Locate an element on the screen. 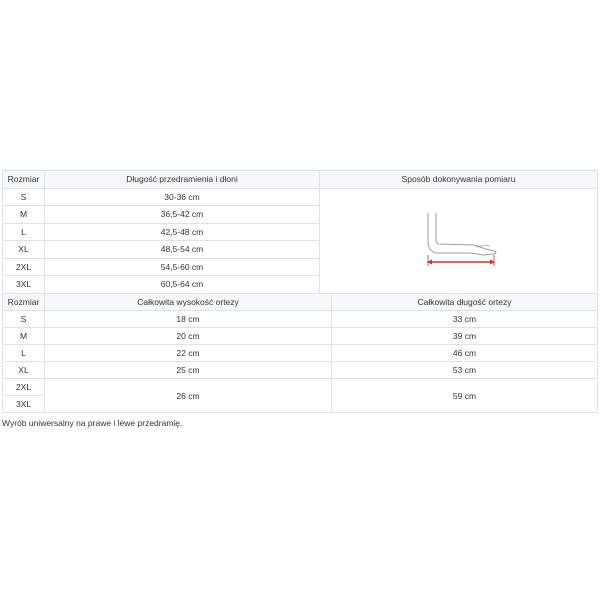 The height and width of the screenshot is (600, 600). column-header-measurement-method: Sposób dokonywania pomiaru is located at coordinates (458, 179).